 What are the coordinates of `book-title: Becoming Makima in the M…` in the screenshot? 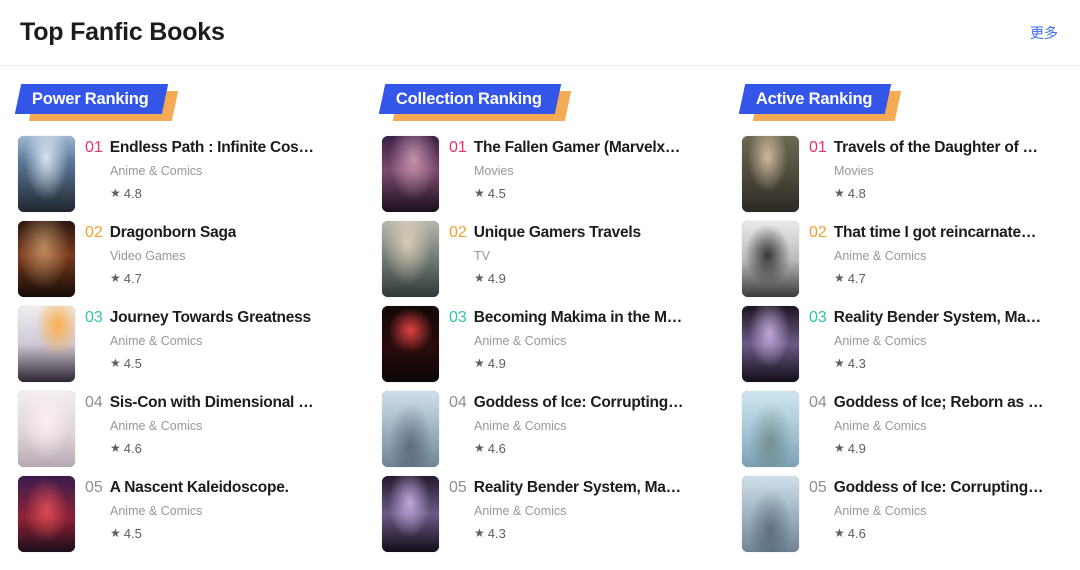 It's located at (578, 317).